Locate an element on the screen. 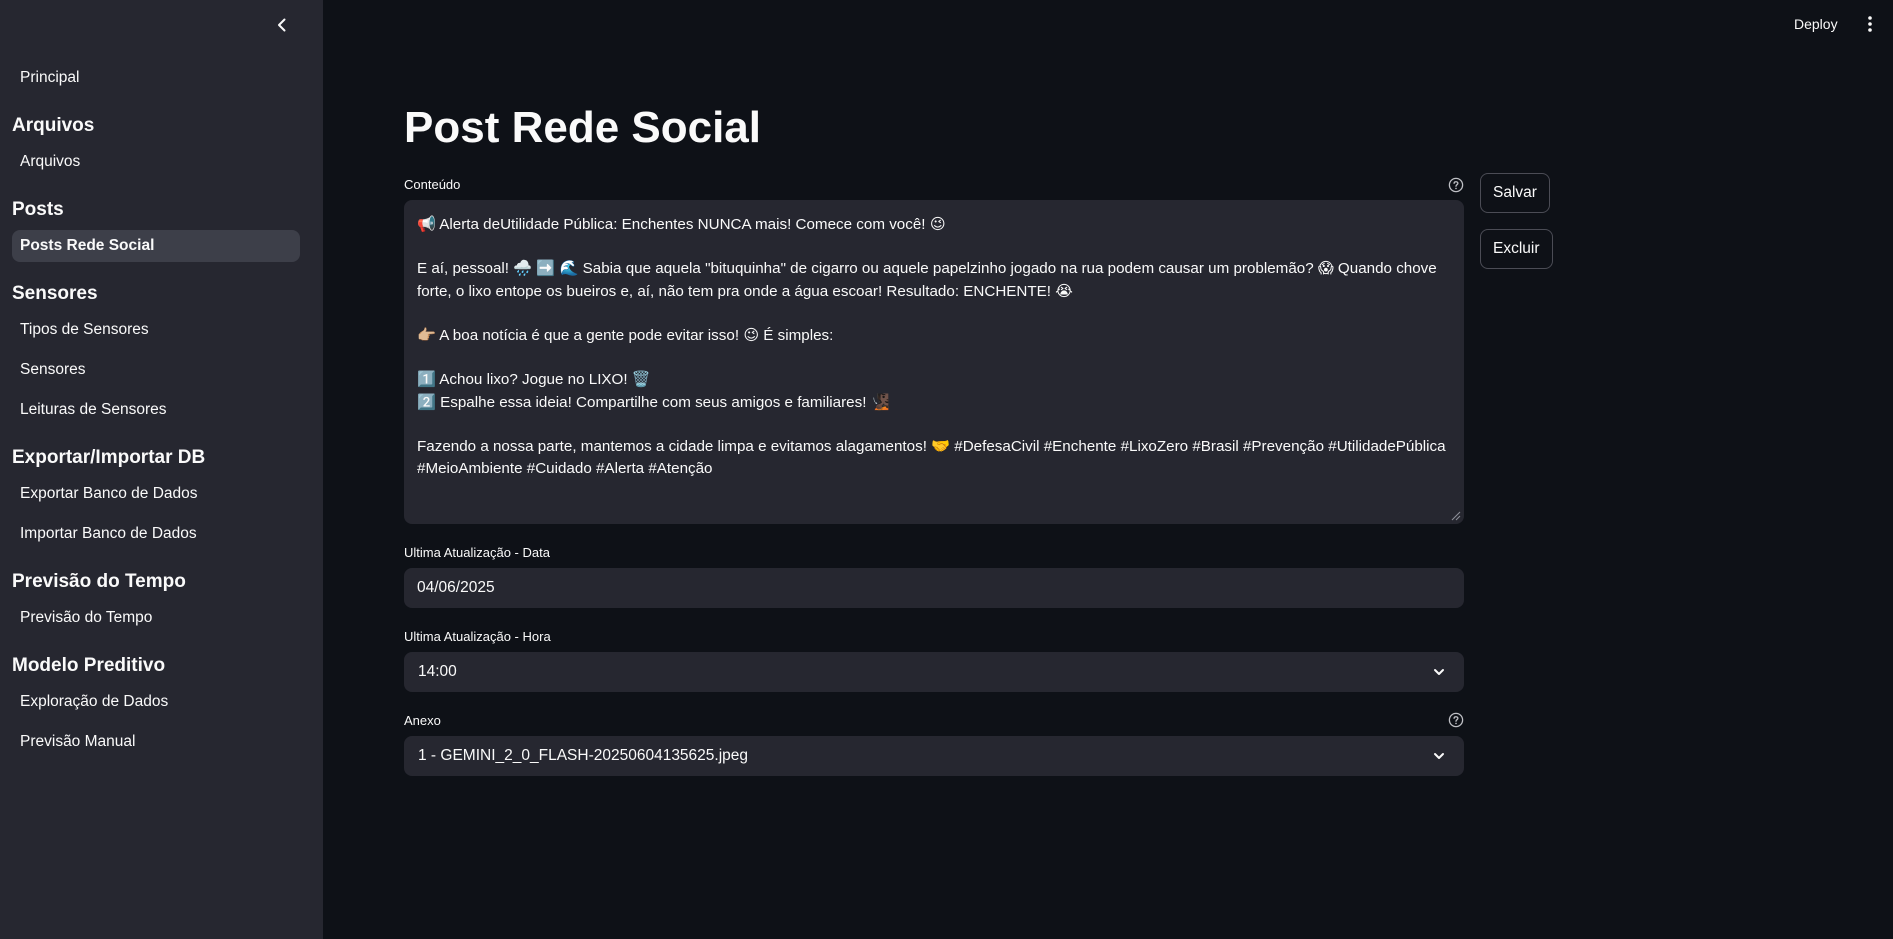  collapse-sidebar-button is located at coordinates (282, 25).